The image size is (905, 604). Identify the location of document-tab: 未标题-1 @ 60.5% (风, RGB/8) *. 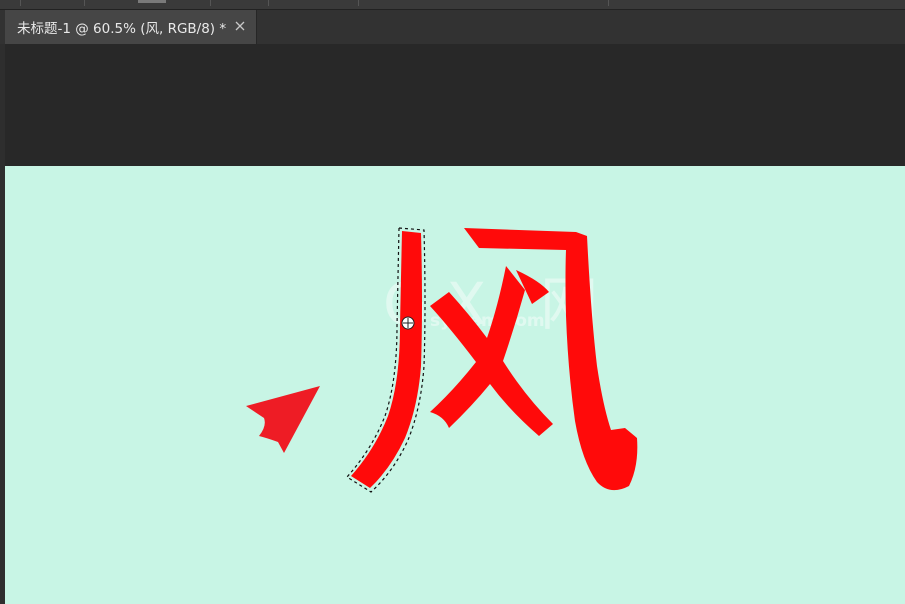
(131, 27).